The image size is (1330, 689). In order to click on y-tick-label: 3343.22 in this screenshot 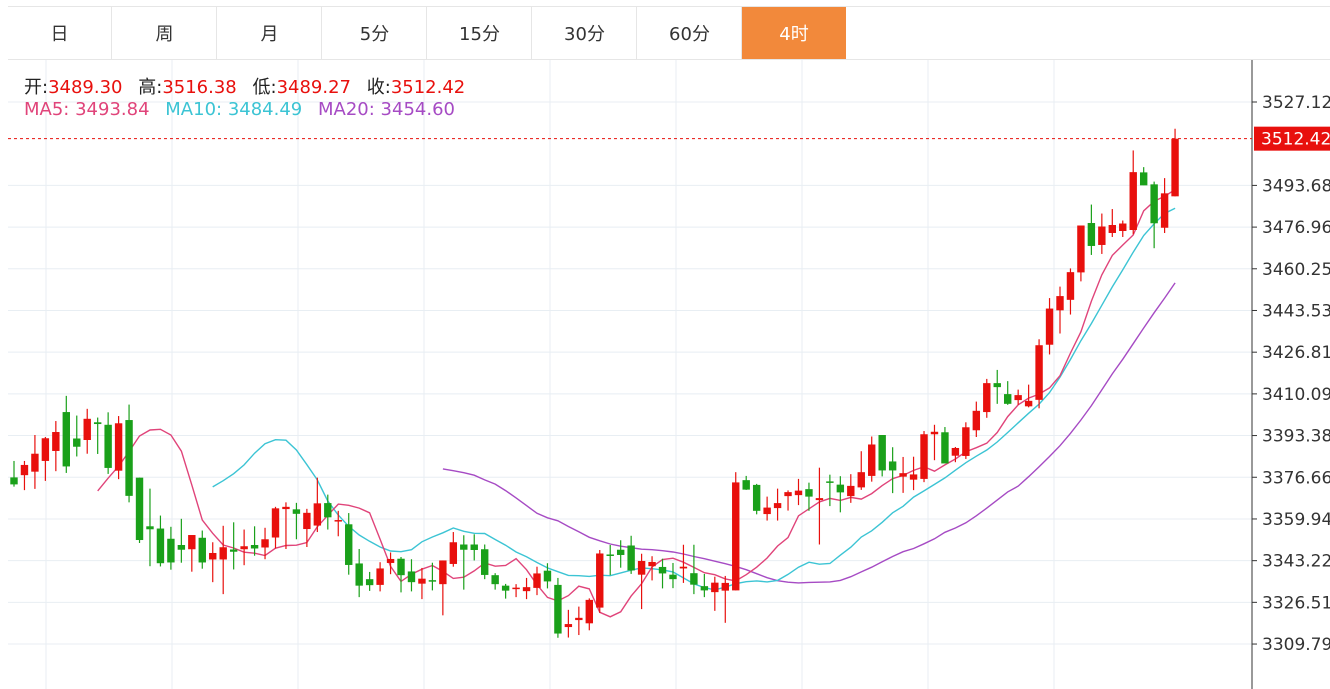, I will do `click(1296, 562)`.